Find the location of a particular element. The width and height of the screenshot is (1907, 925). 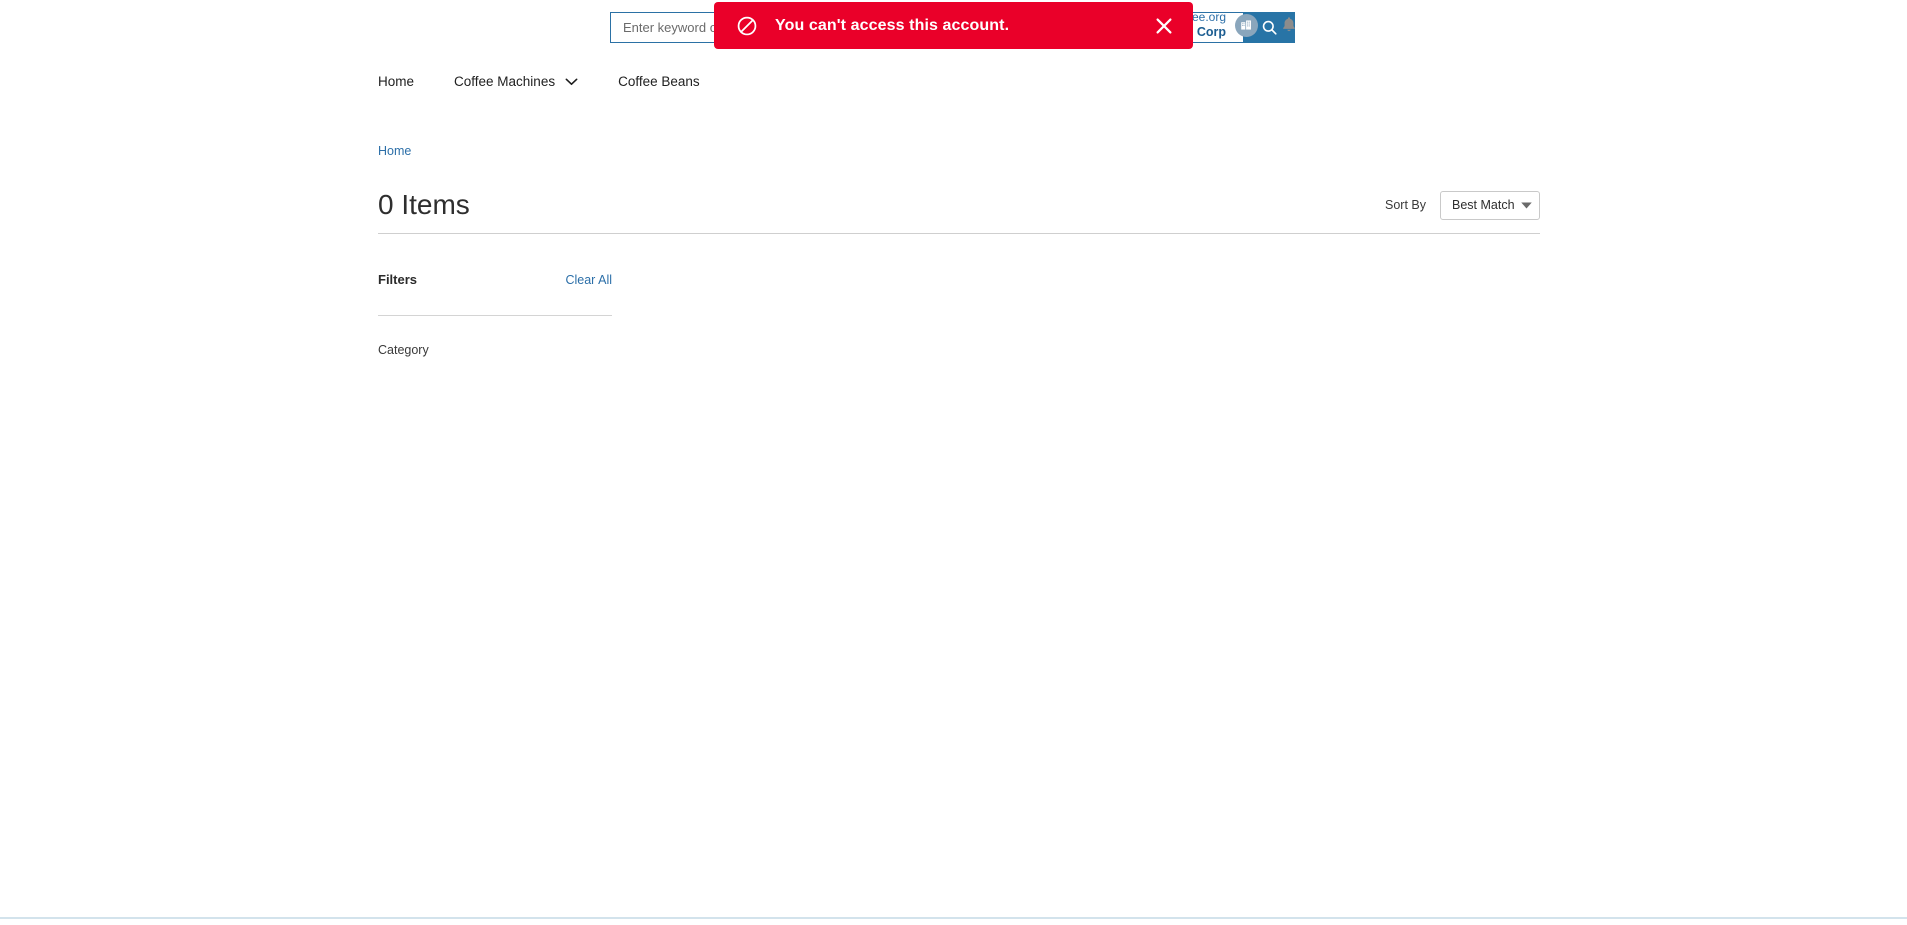

sort-control: Sort By Best Match is located at coordinates (1462, 205).